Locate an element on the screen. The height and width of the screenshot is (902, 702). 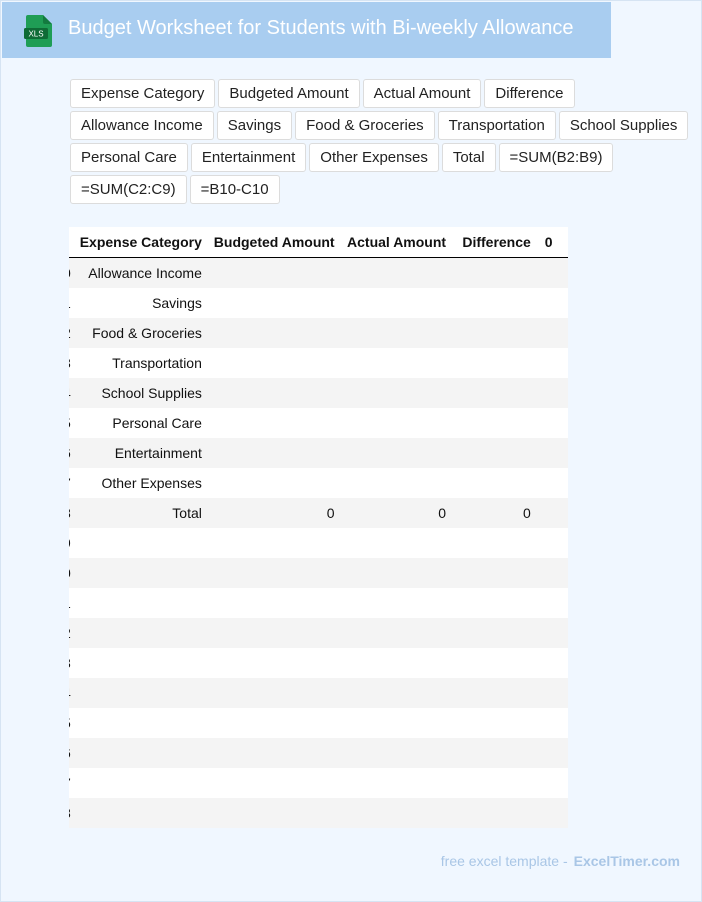
table-cell: Entertainment is located at coordinates (140, 453).